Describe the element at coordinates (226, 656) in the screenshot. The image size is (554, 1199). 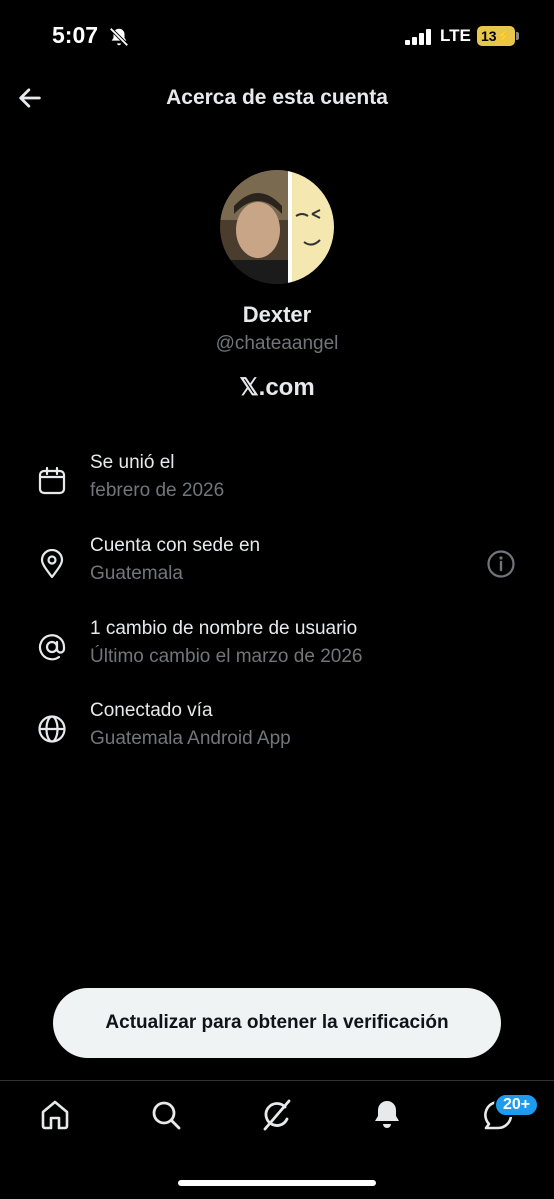
I see `info-subtitle: Último cambio el marzo de 2026` at that location.